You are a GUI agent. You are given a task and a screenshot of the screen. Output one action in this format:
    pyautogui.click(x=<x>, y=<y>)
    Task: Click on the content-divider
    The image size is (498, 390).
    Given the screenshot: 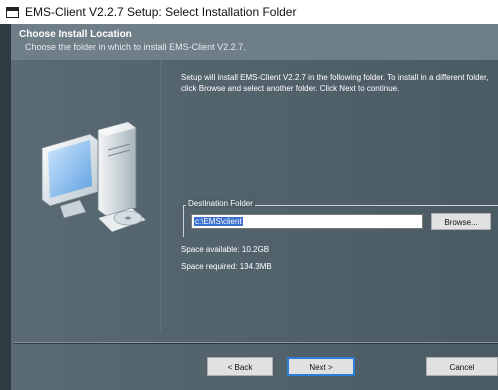 What is the action you would take?
    pyautogui.click(x=160, y=196)
    